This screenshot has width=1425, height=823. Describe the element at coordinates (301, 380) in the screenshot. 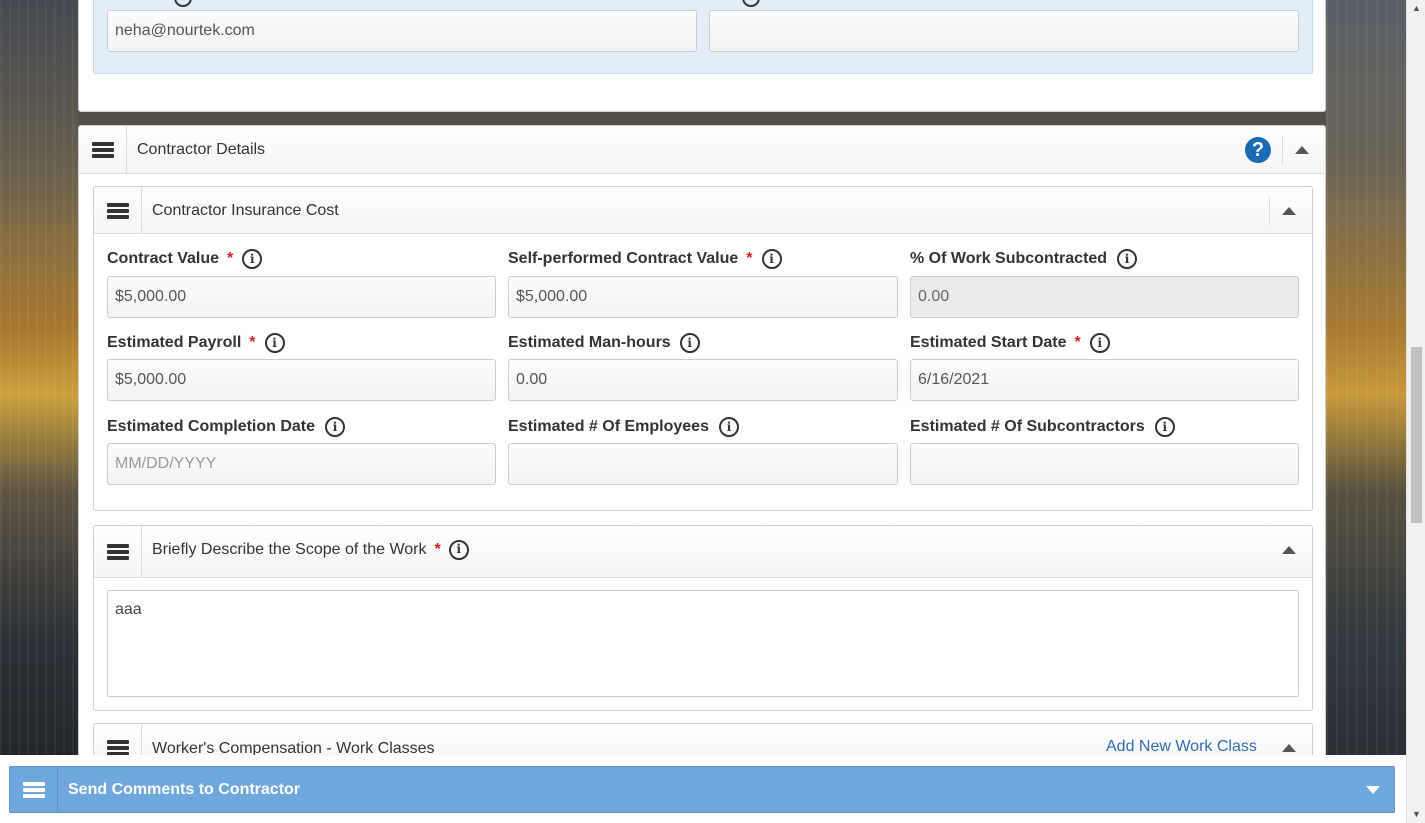

I see `estimated-payroll-input: $5,000.00` at that location.